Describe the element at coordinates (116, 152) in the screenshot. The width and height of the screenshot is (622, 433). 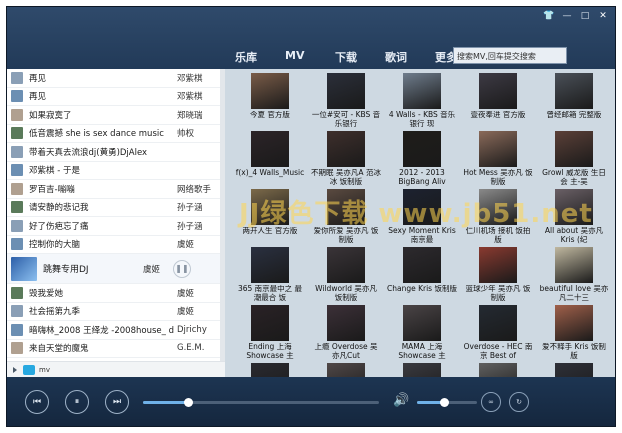
I see `playlist-item: 带着天真去流浪dj(黄勇)DjAlex` at that location.